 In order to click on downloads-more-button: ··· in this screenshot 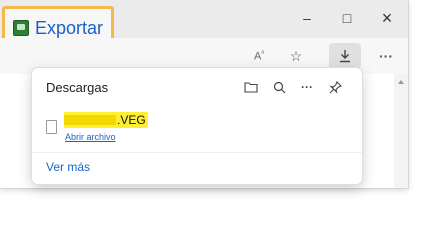, I will do `click(307, 87)`.